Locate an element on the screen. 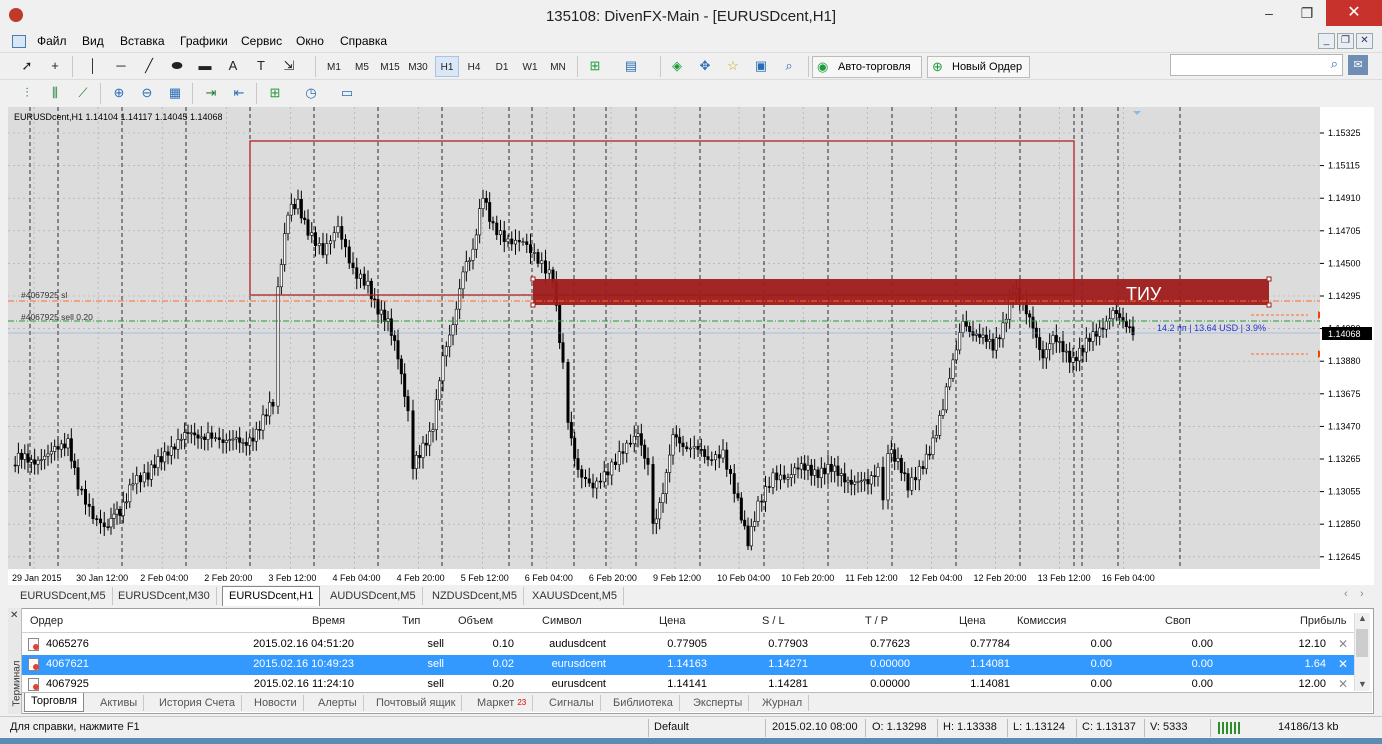 The image size is (1382, 744). tile-windows-icon: ▦ is located at coordinates (175, 93).